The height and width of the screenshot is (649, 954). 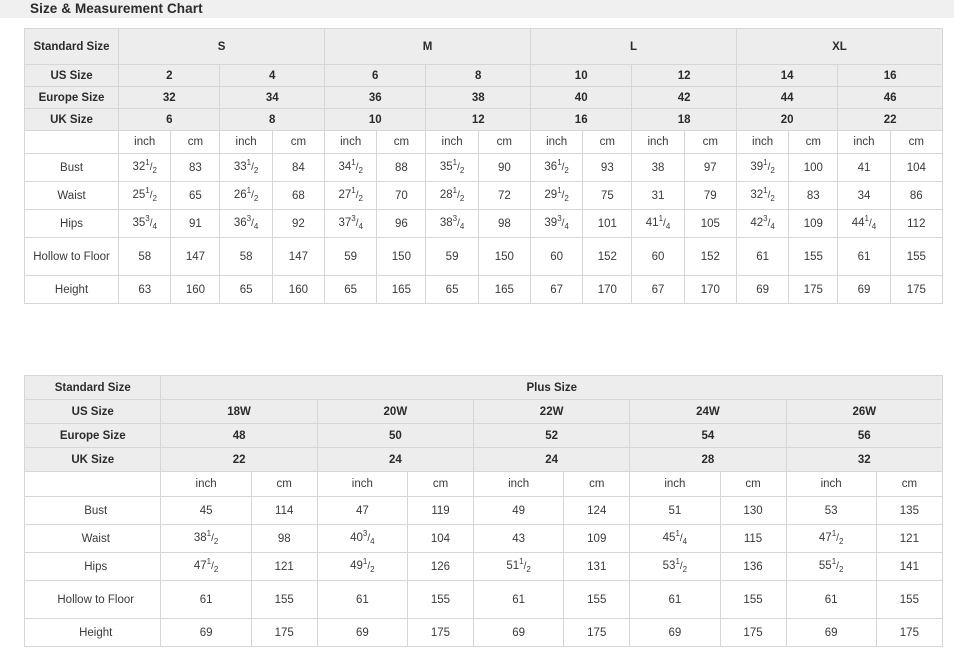 What do you see at coordinates (71, 289) in the screenshot?
I see `measurement-name: Height` at bounding box center [71, 289].